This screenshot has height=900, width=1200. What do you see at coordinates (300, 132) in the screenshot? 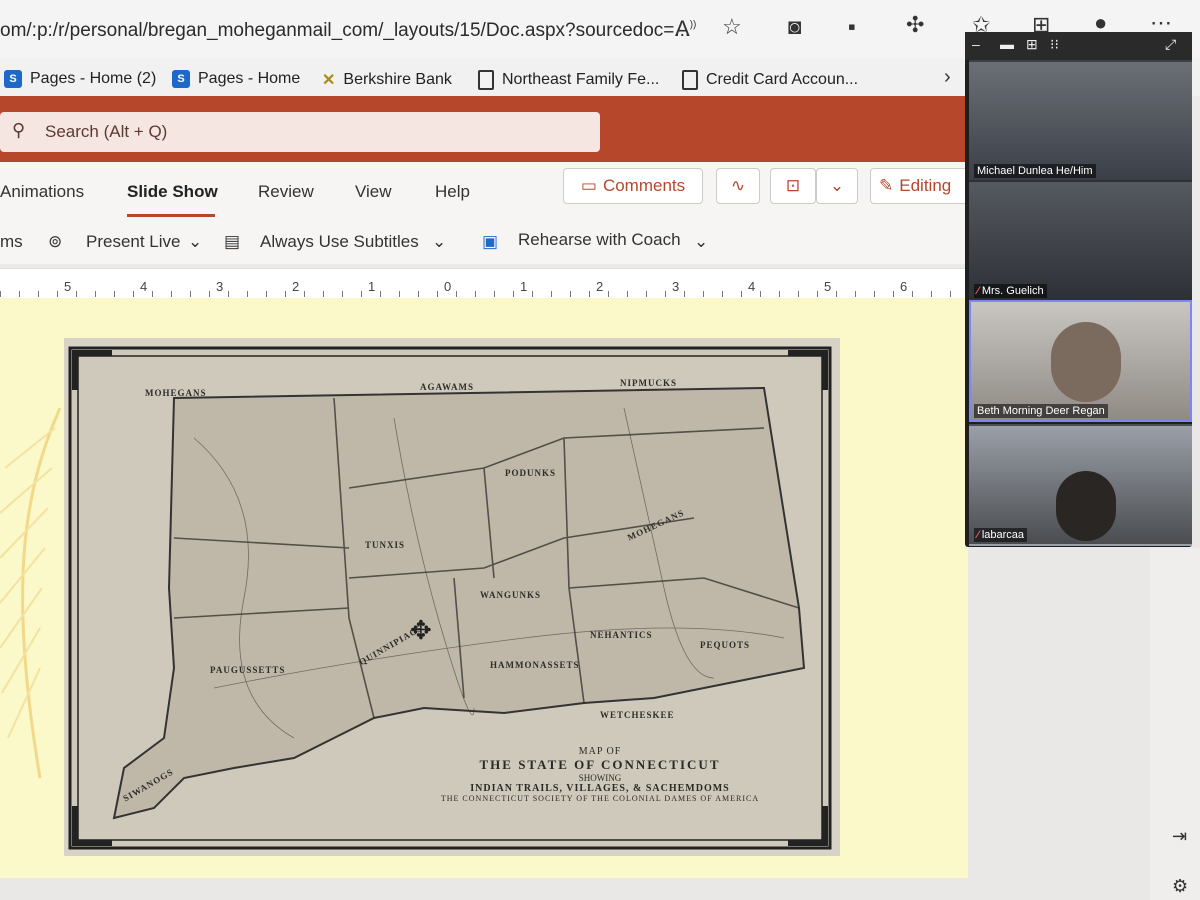
I see `search-input: ⚲ Search (Alt + Q)` at bounding box center [300, 132].